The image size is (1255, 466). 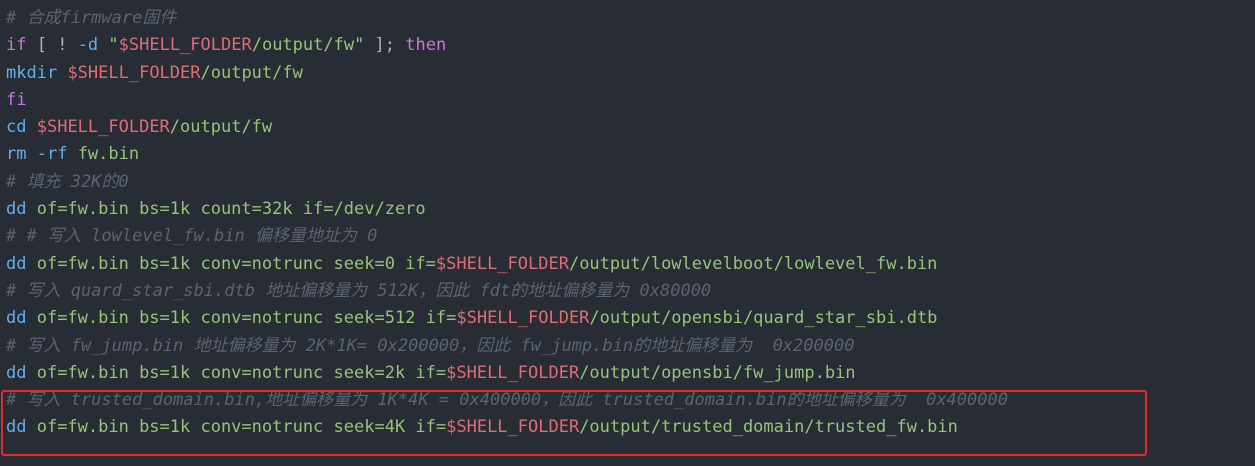 I want to click on code-line: # # 写入 lowlevel_fw.bin 偏移量地址为 0, so click(x=627, y=236).